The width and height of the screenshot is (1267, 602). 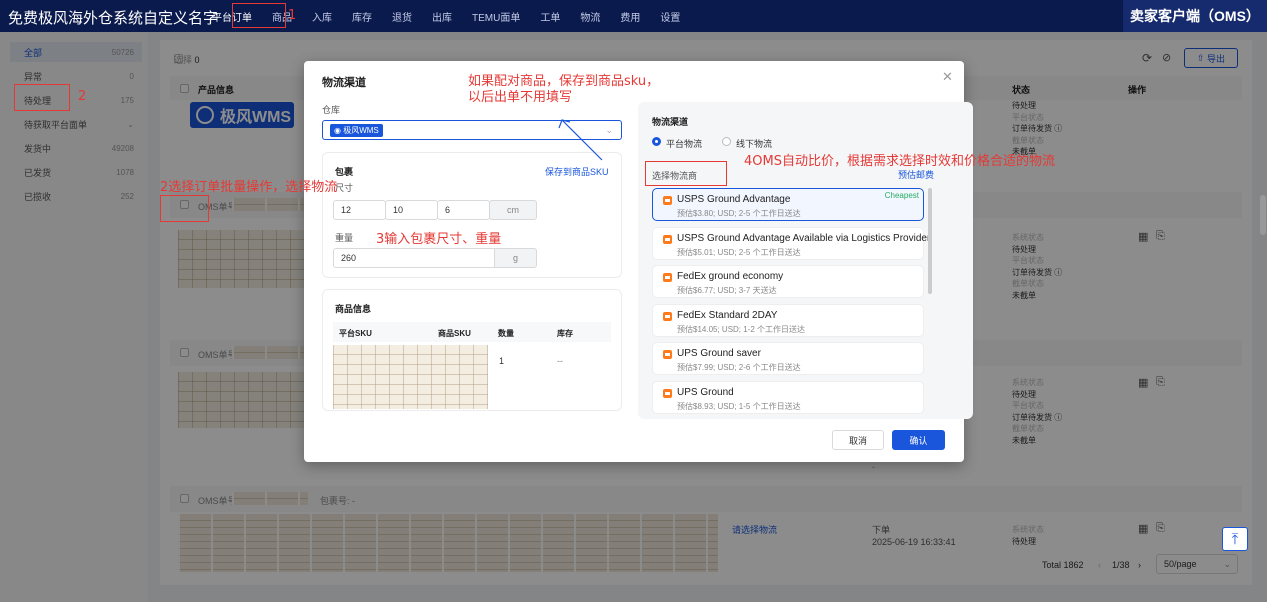 What do you see at coordinates (513, 210) in the screenshot?
I see `size-unit: cm` at bounding box center [513, 210].